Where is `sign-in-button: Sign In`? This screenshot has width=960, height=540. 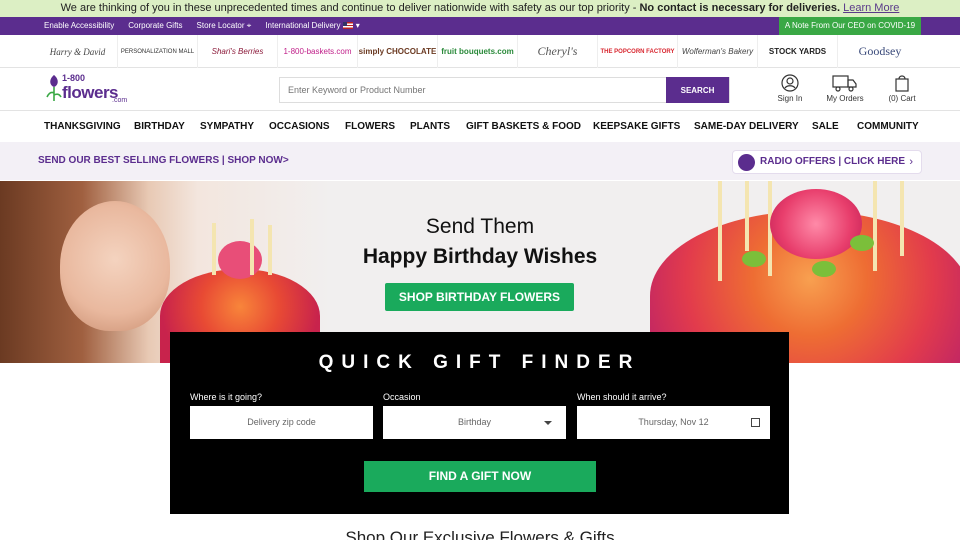
sign-in-button: Sign In is located at coordinates (790, 88).